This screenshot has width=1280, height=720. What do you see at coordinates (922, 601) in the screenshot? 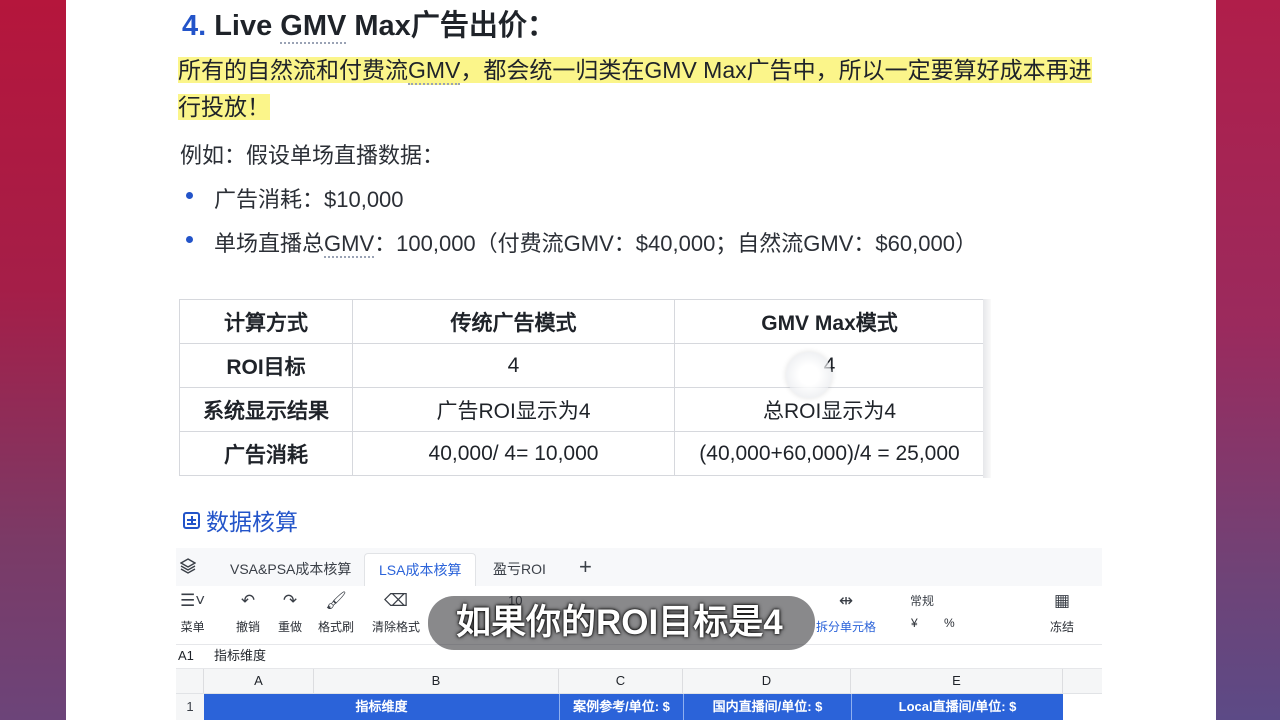
I see `number-format-select: 常规` at bounding box center [922, 601].